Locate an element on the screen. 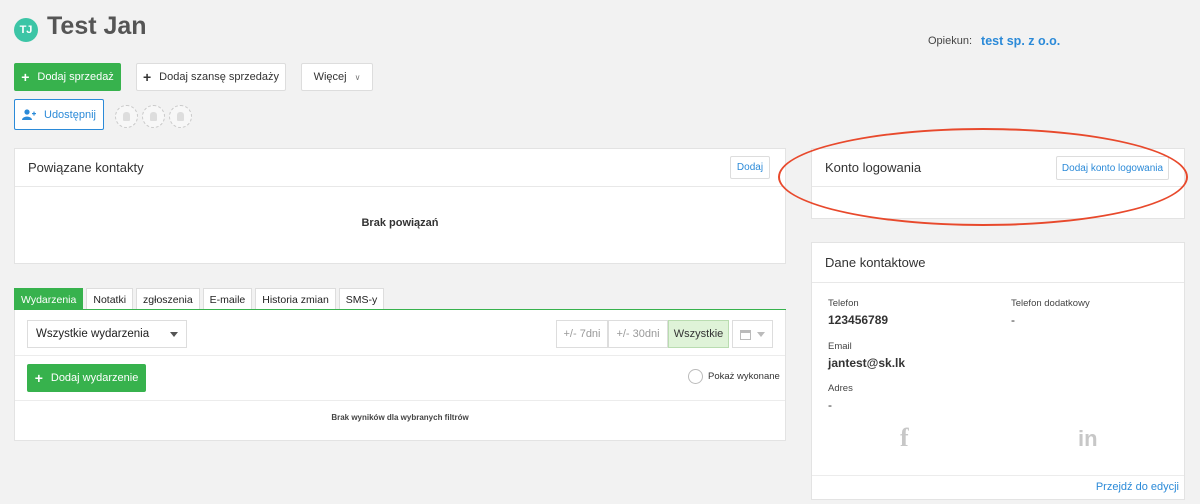 This screenshot has width=1200, height=504. opiekun: Opiekun: test sp. z o.o. is located at coordinates (994, 41).